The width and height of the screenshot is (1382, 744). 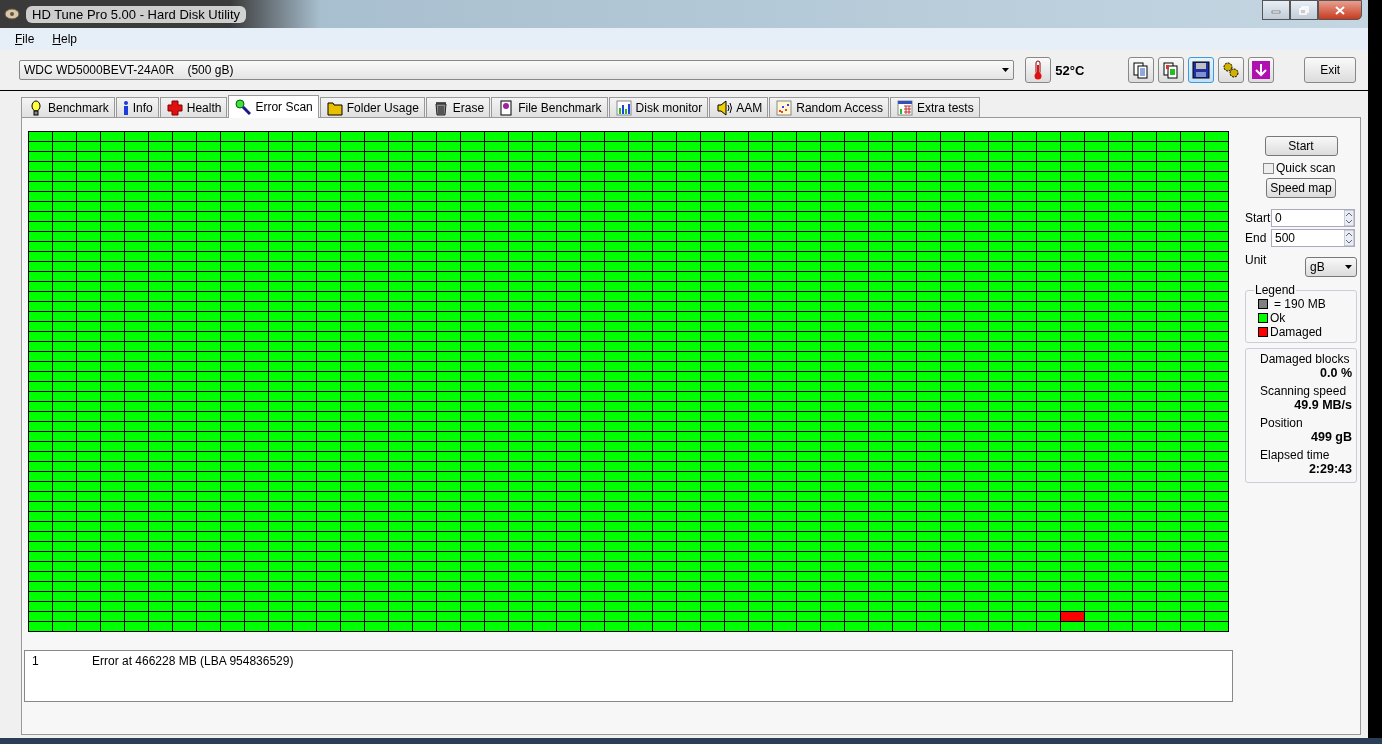 I want to click on tab: Extra tests, so click(x=934, y=107).